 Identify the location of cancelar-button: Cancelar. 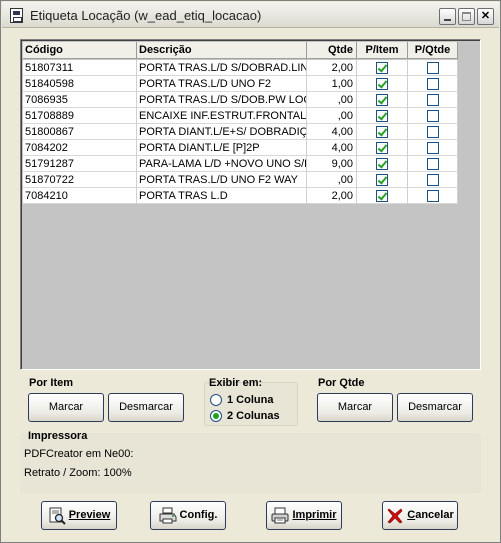
(420, 515).